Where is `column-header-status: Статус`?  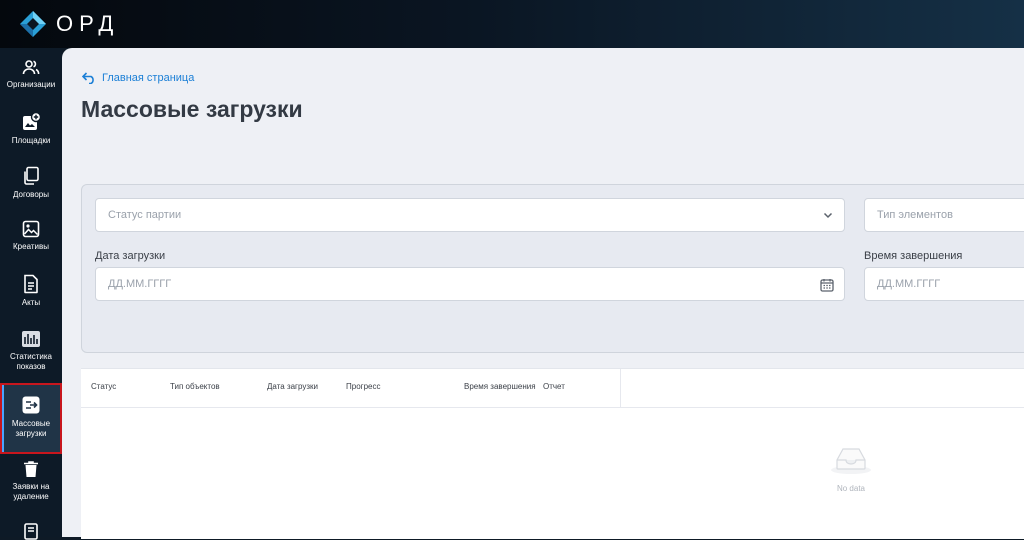 column-header-status: Статус is located at coordinates (103, 386).